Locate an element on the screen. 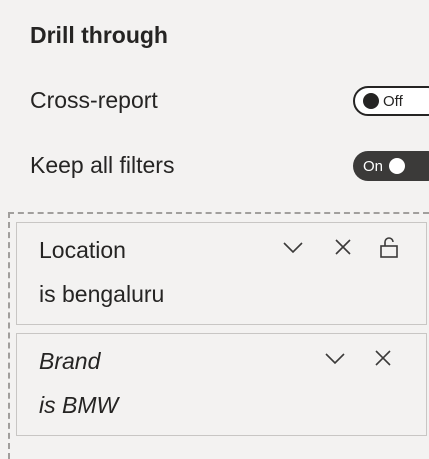 This screenshot has height=459, width=429. lock-icon is located at coordinates (389, 247).